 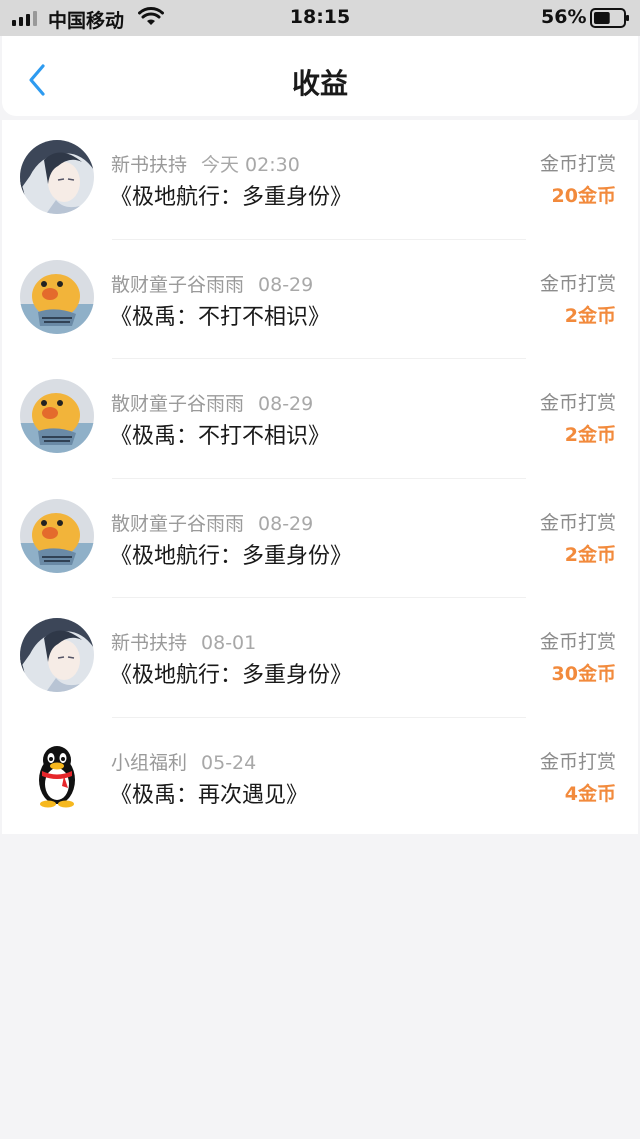 I want to click on page-title: 收益, so click(x=319, y=83).